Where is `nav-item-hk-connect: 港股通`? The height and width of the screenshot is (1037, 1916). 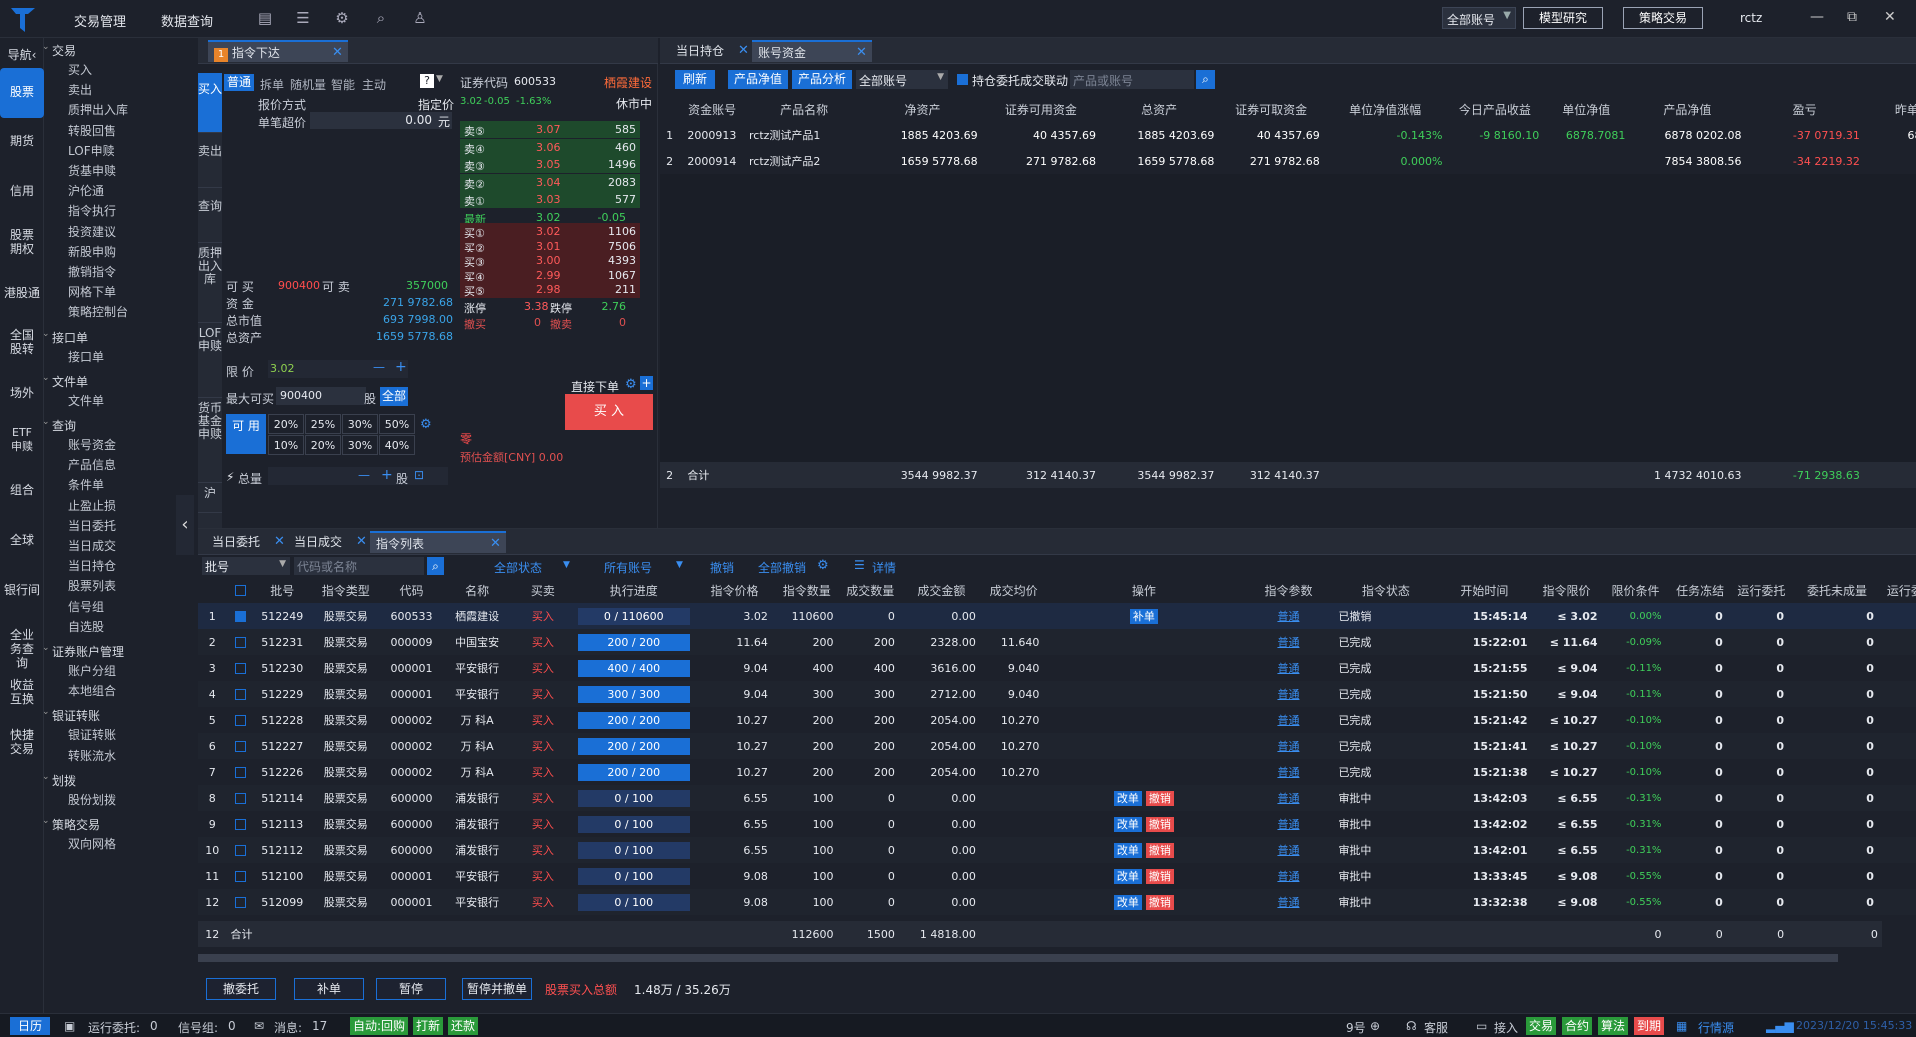 nav-item-hk-connect: 港股通 is located at coordinates (22, 293).